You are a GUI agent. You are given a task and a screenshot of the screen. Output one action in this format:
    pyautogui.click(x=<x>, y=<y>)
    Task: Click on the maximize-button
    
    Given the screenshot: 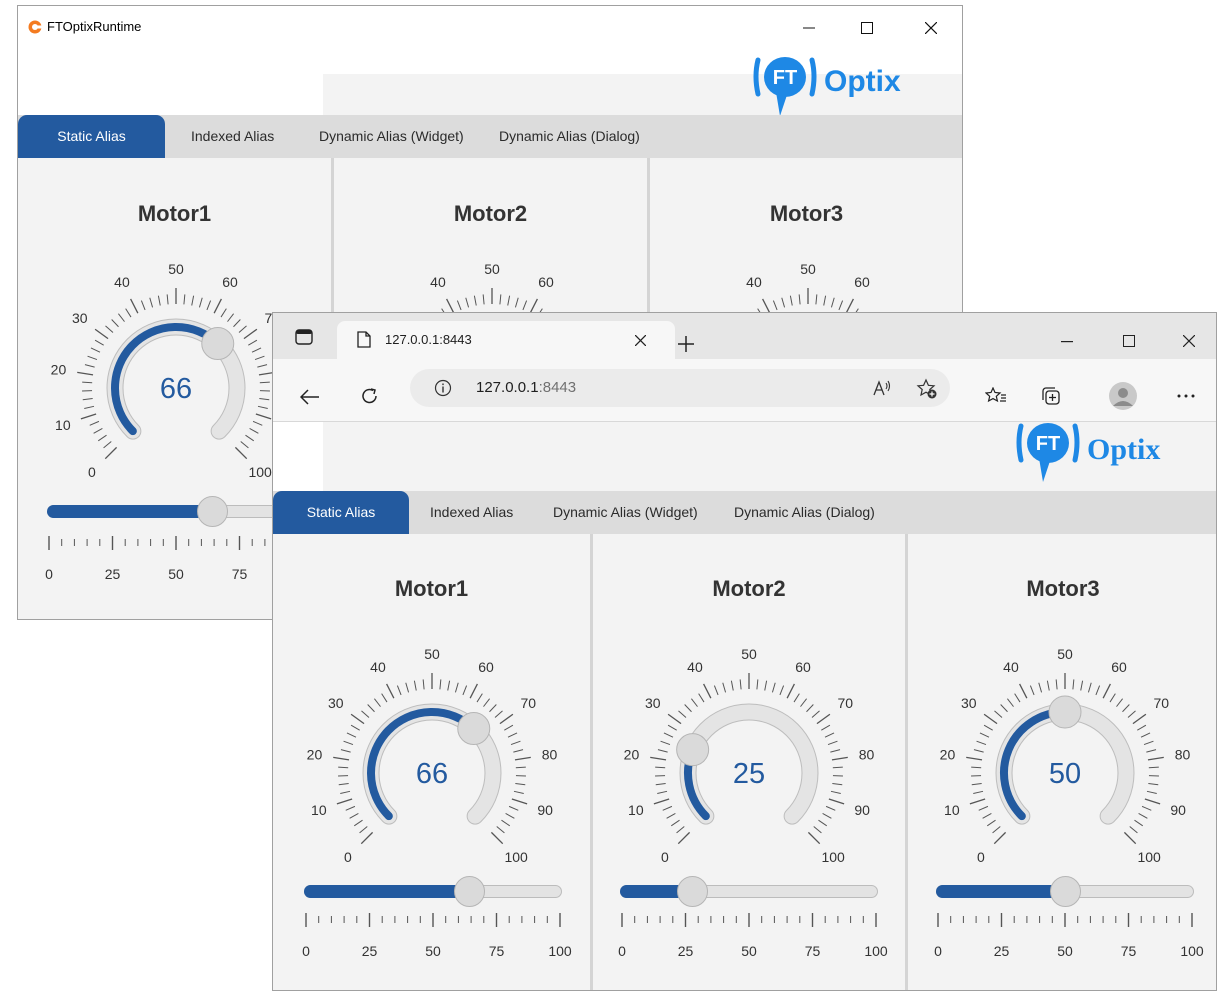 What is the action you would take?
    pyautogui.click(x=867, y=28)
    